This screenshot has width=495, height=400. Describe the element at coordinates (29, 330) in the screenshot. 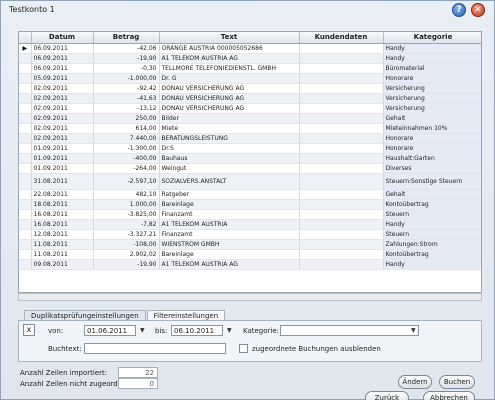

I see `clear-filter-button: x` at that location.